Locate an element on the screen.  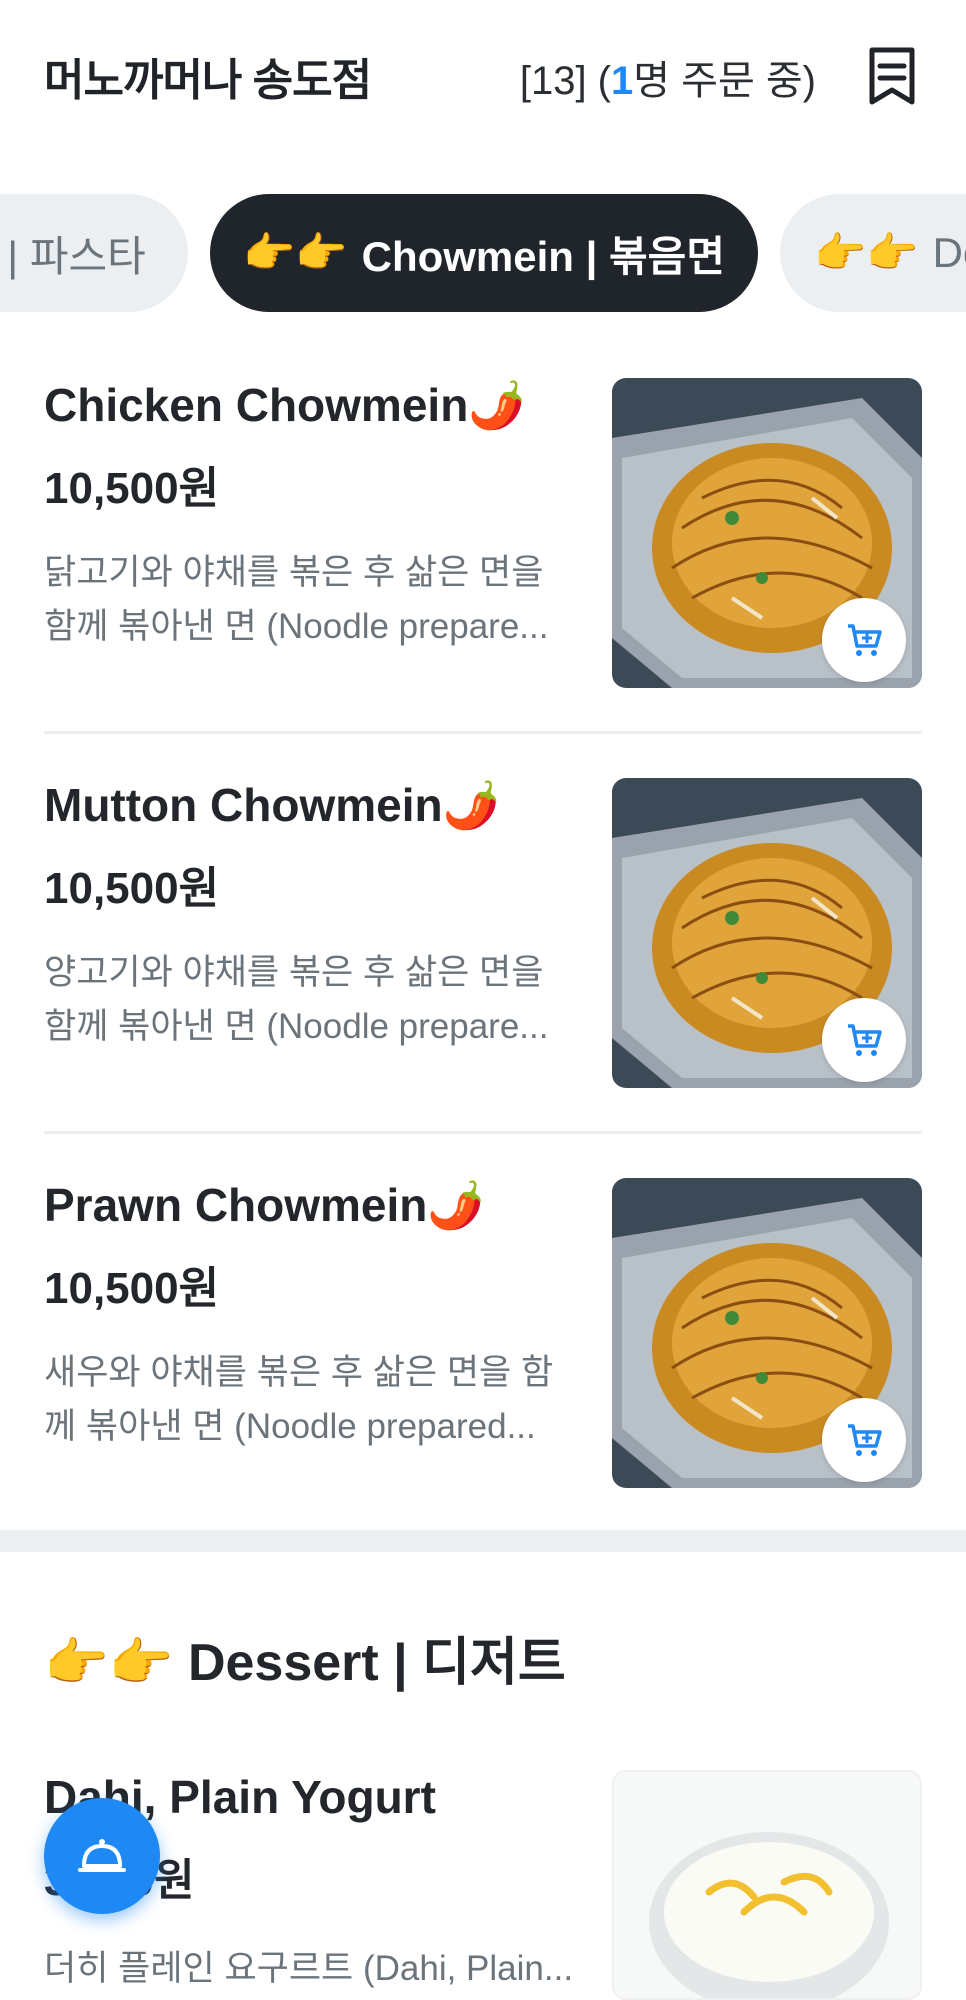
tab-dessert: 👉👉 De is located at coordinates (873, 253).